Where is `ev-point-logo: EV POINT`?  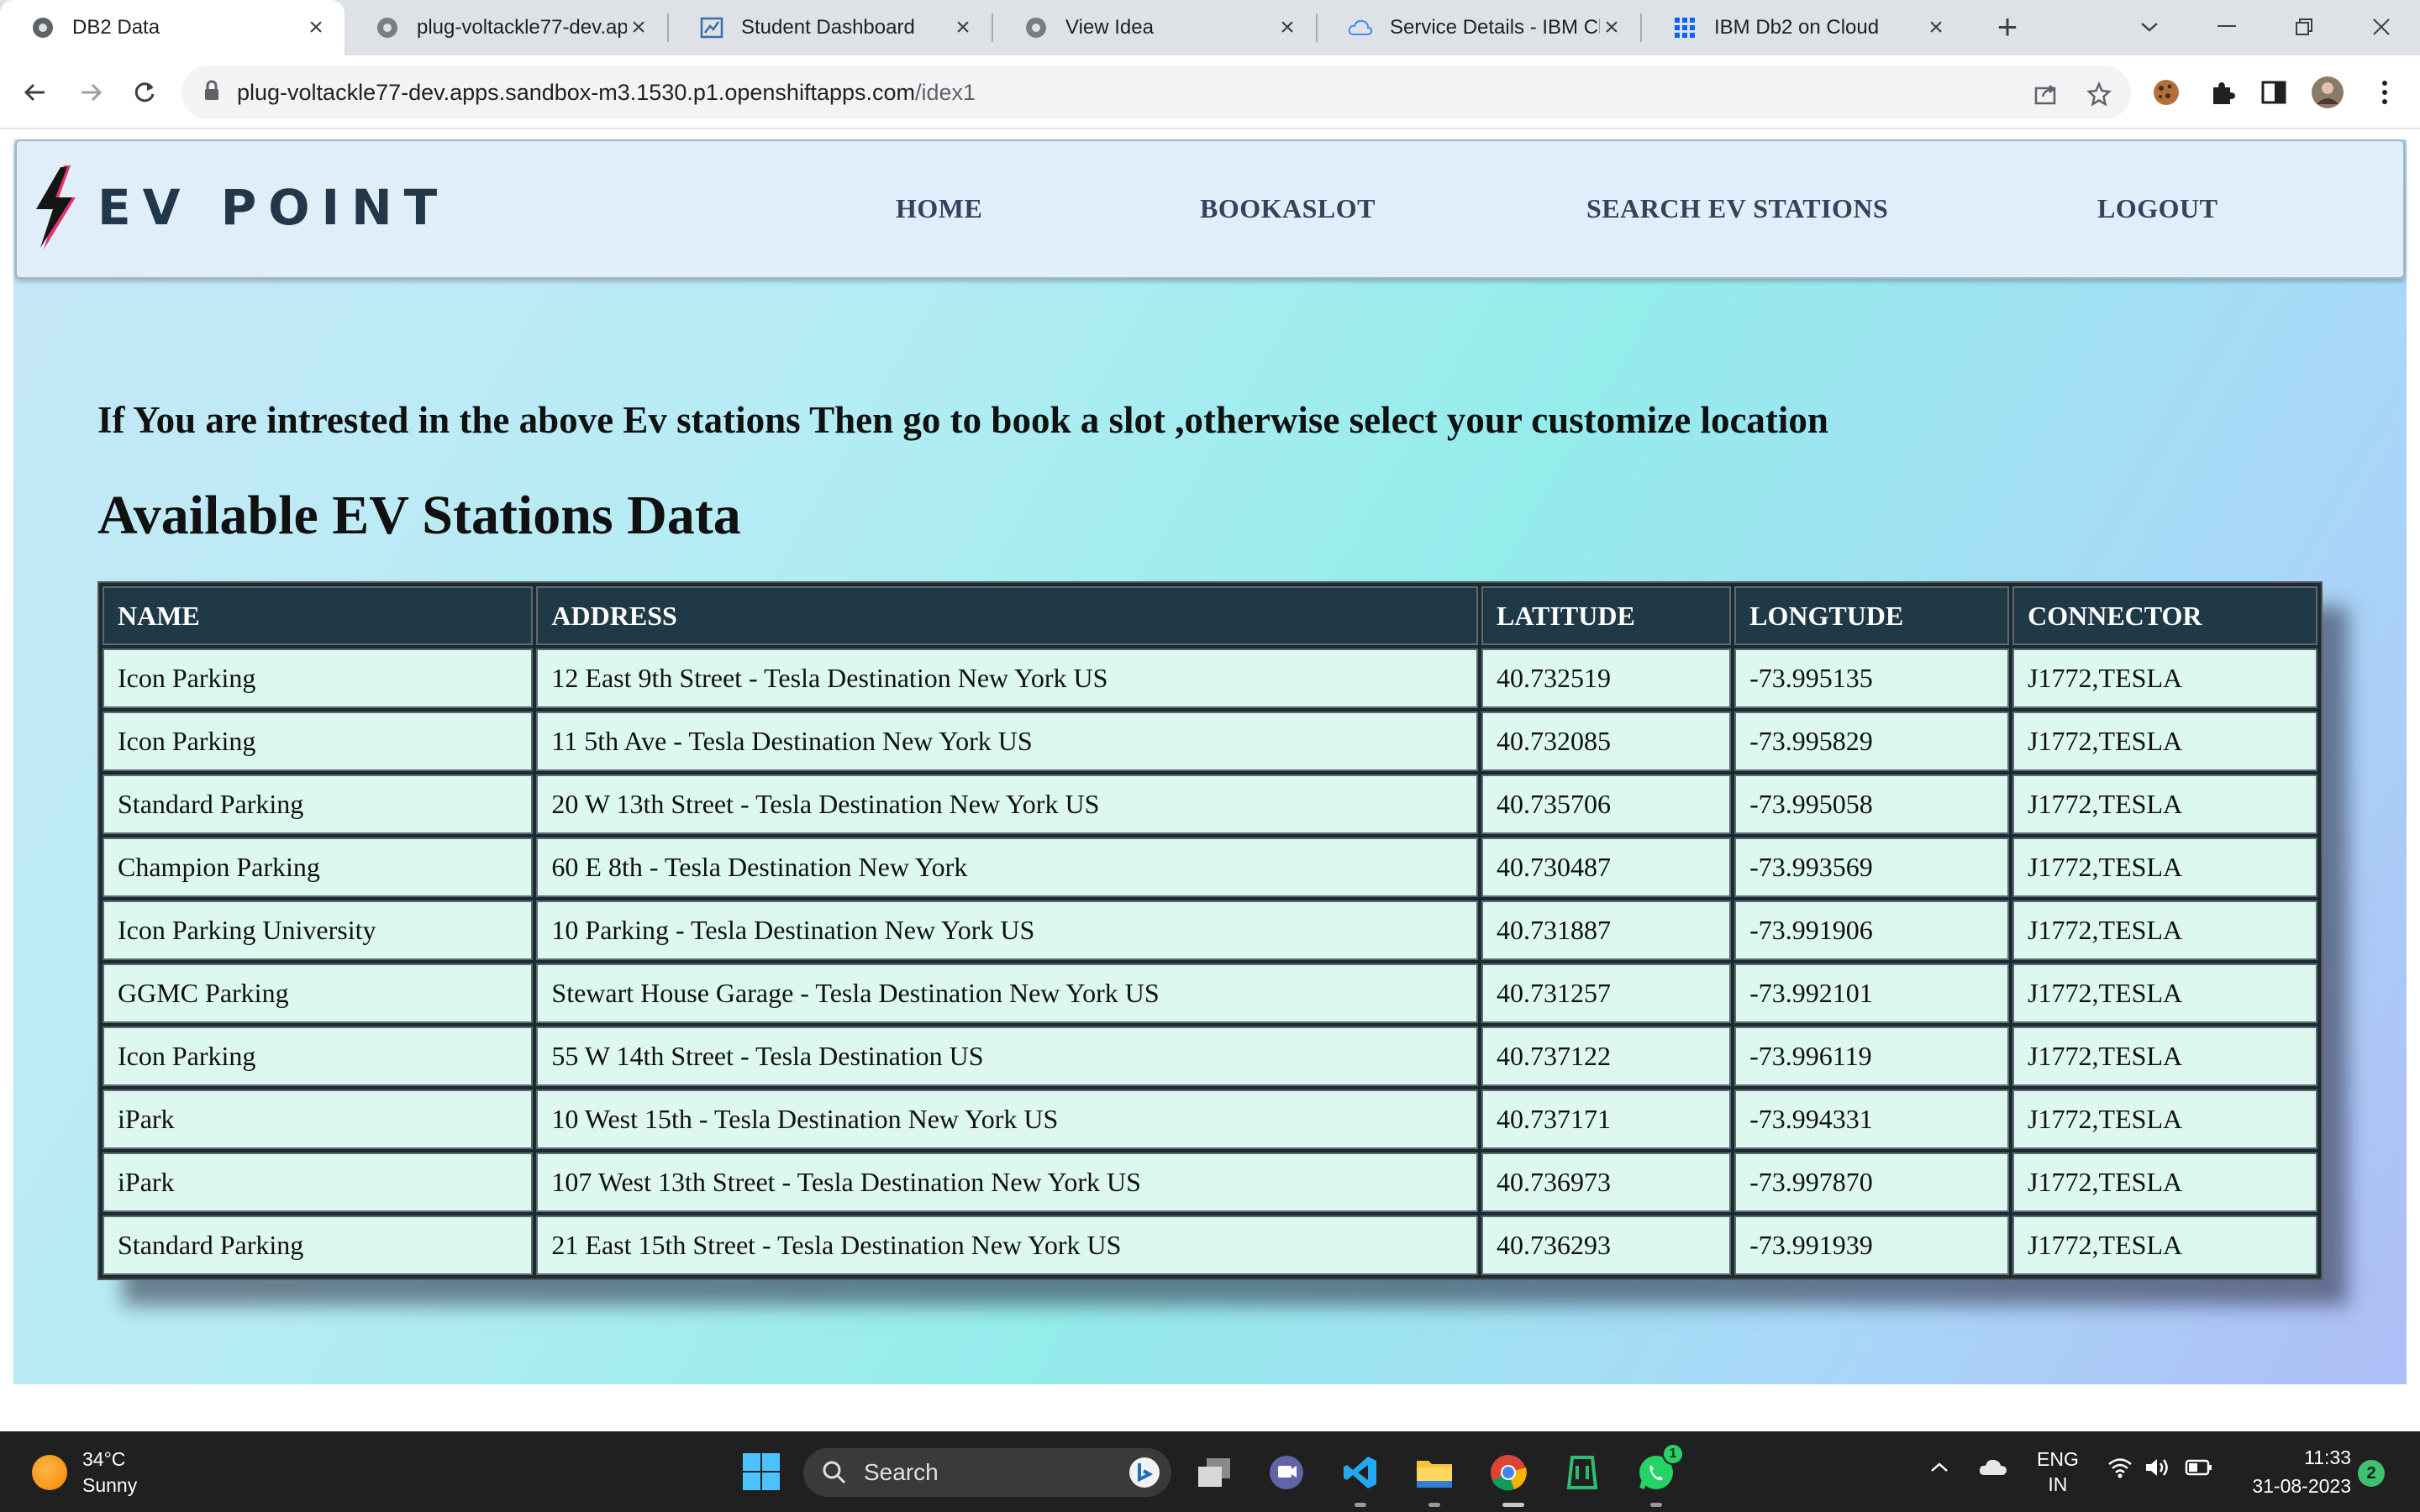 ev-point-logo: EV POINT is located at coordinates (240, 207).